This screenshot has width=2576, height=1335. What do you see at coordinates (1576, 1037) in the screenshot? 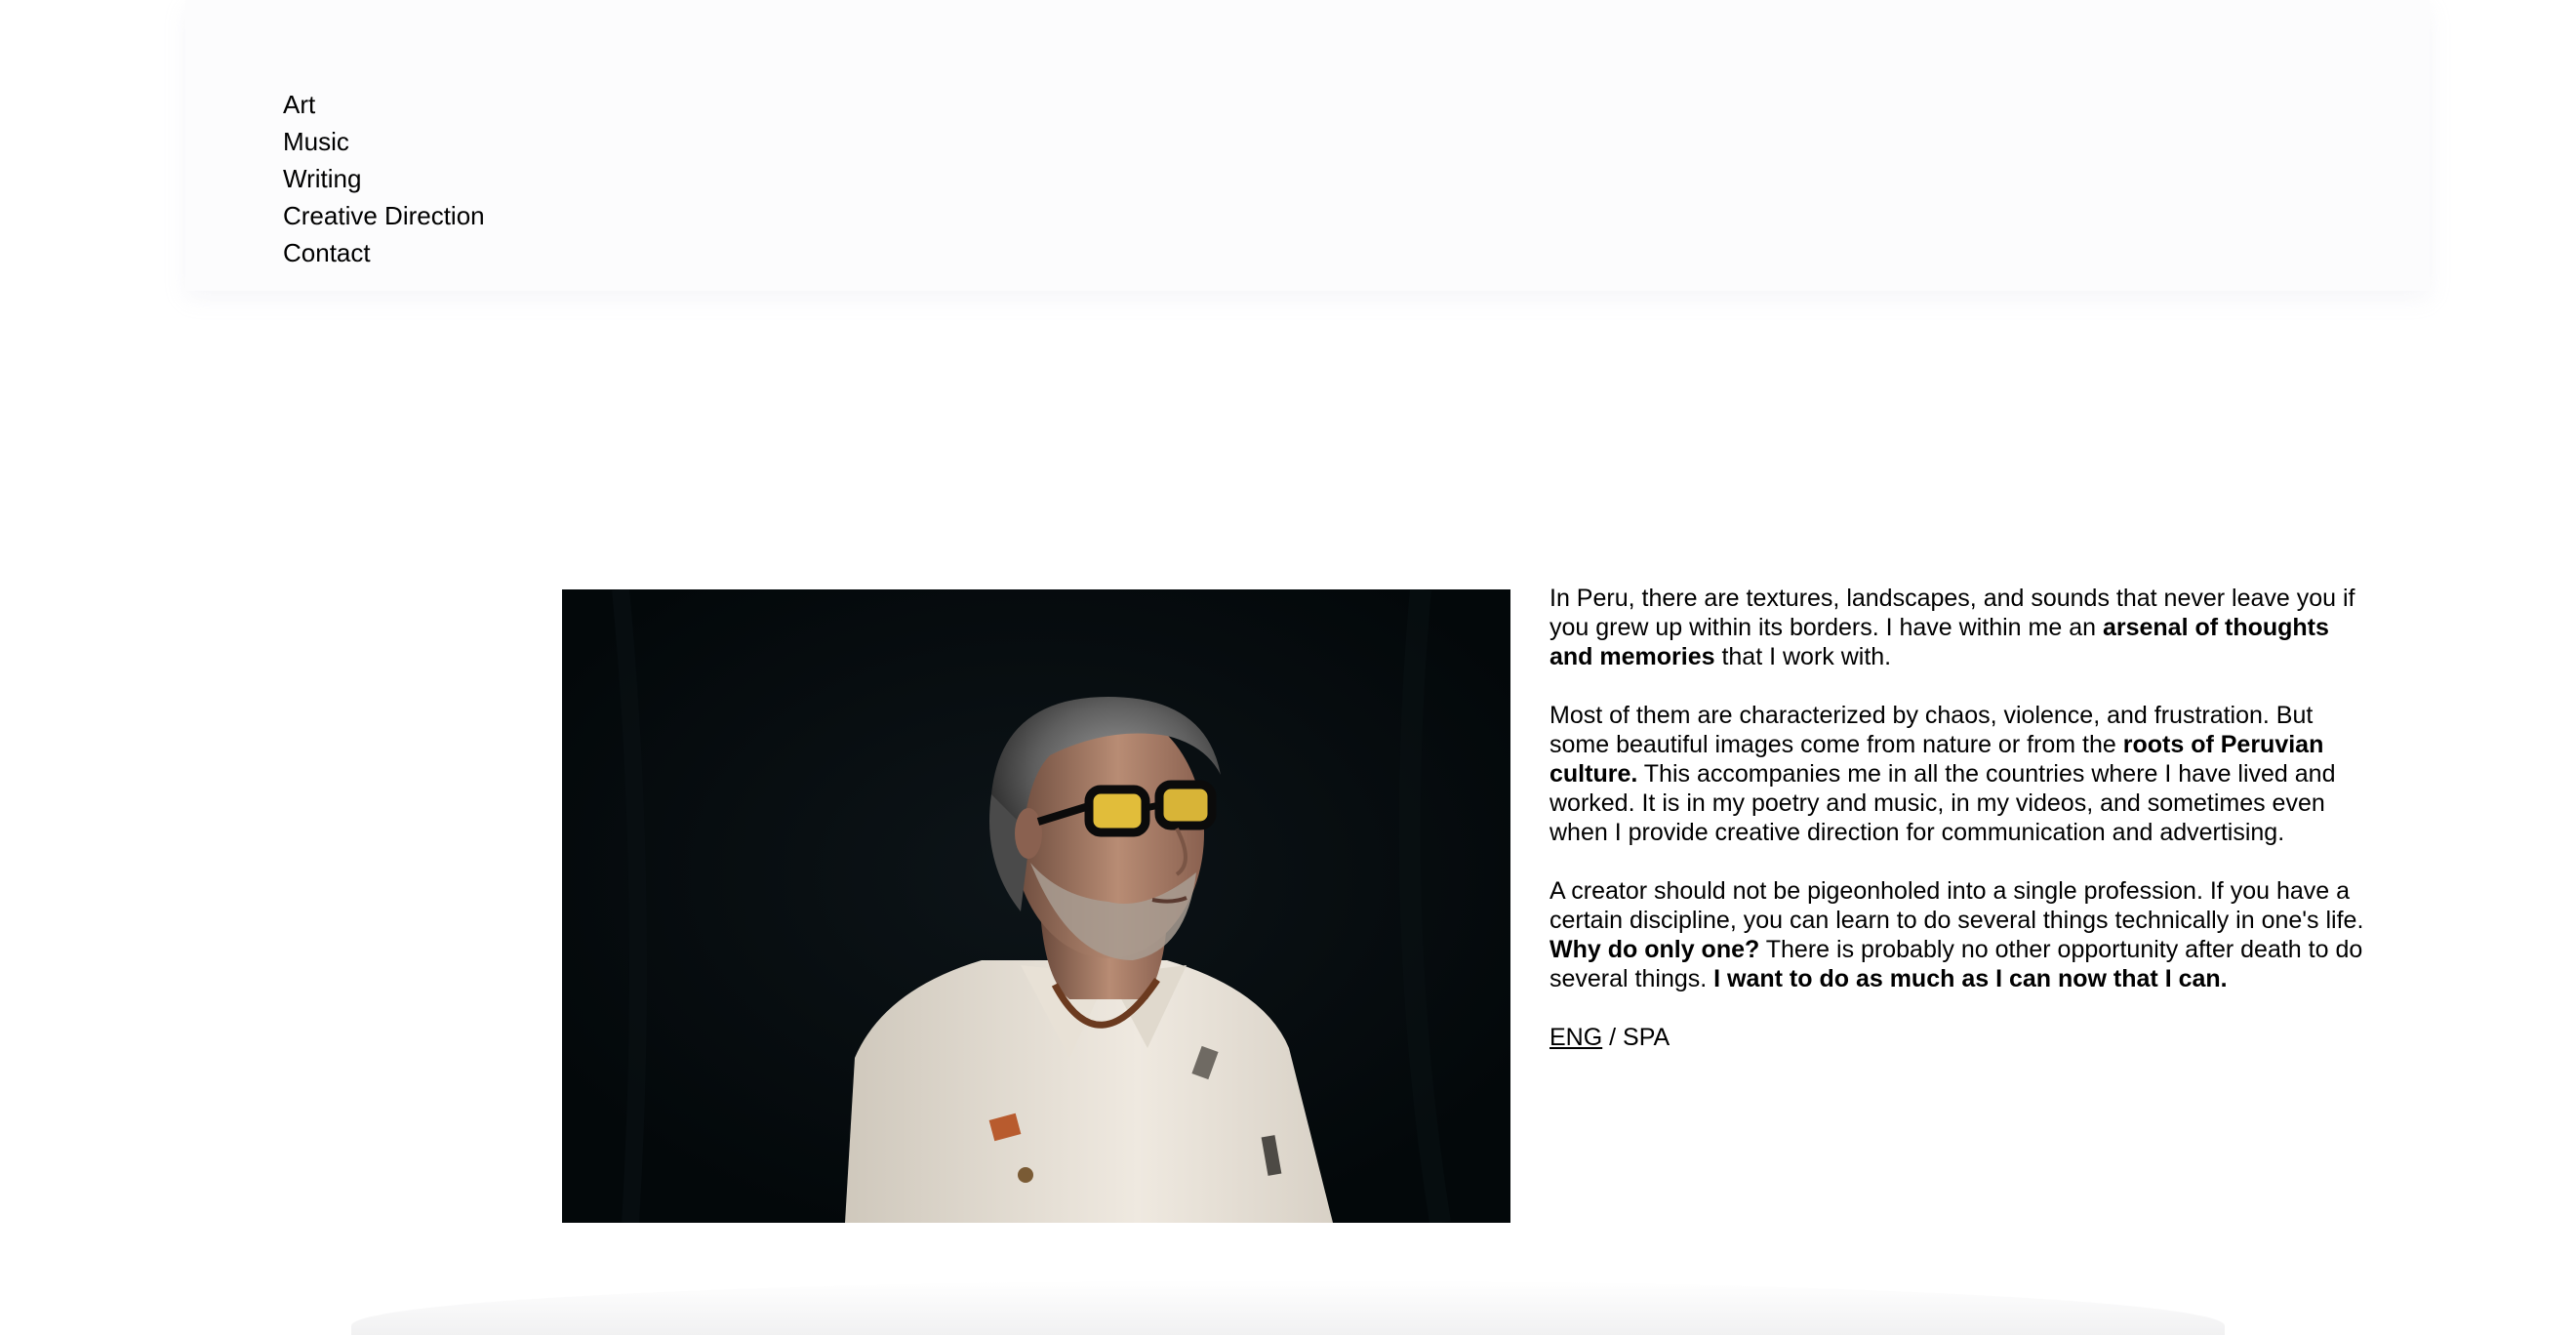
I see `language-eng-link: ENG` at bounding box center [1576, 1037].